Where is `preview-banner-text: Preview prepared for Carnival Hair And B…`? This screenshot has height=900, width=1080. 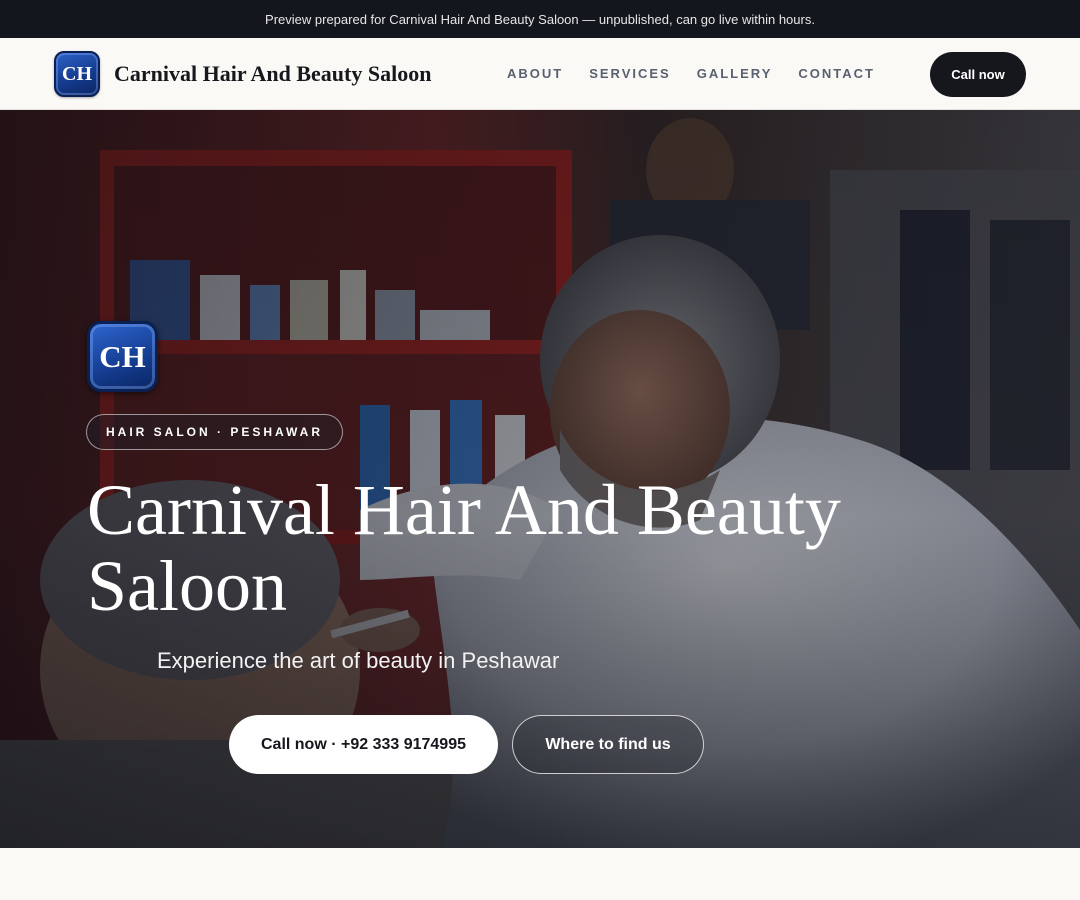 preview-banner-text: Preview prepared for Carnival Hair And B… is located at coordinates (540, 19).